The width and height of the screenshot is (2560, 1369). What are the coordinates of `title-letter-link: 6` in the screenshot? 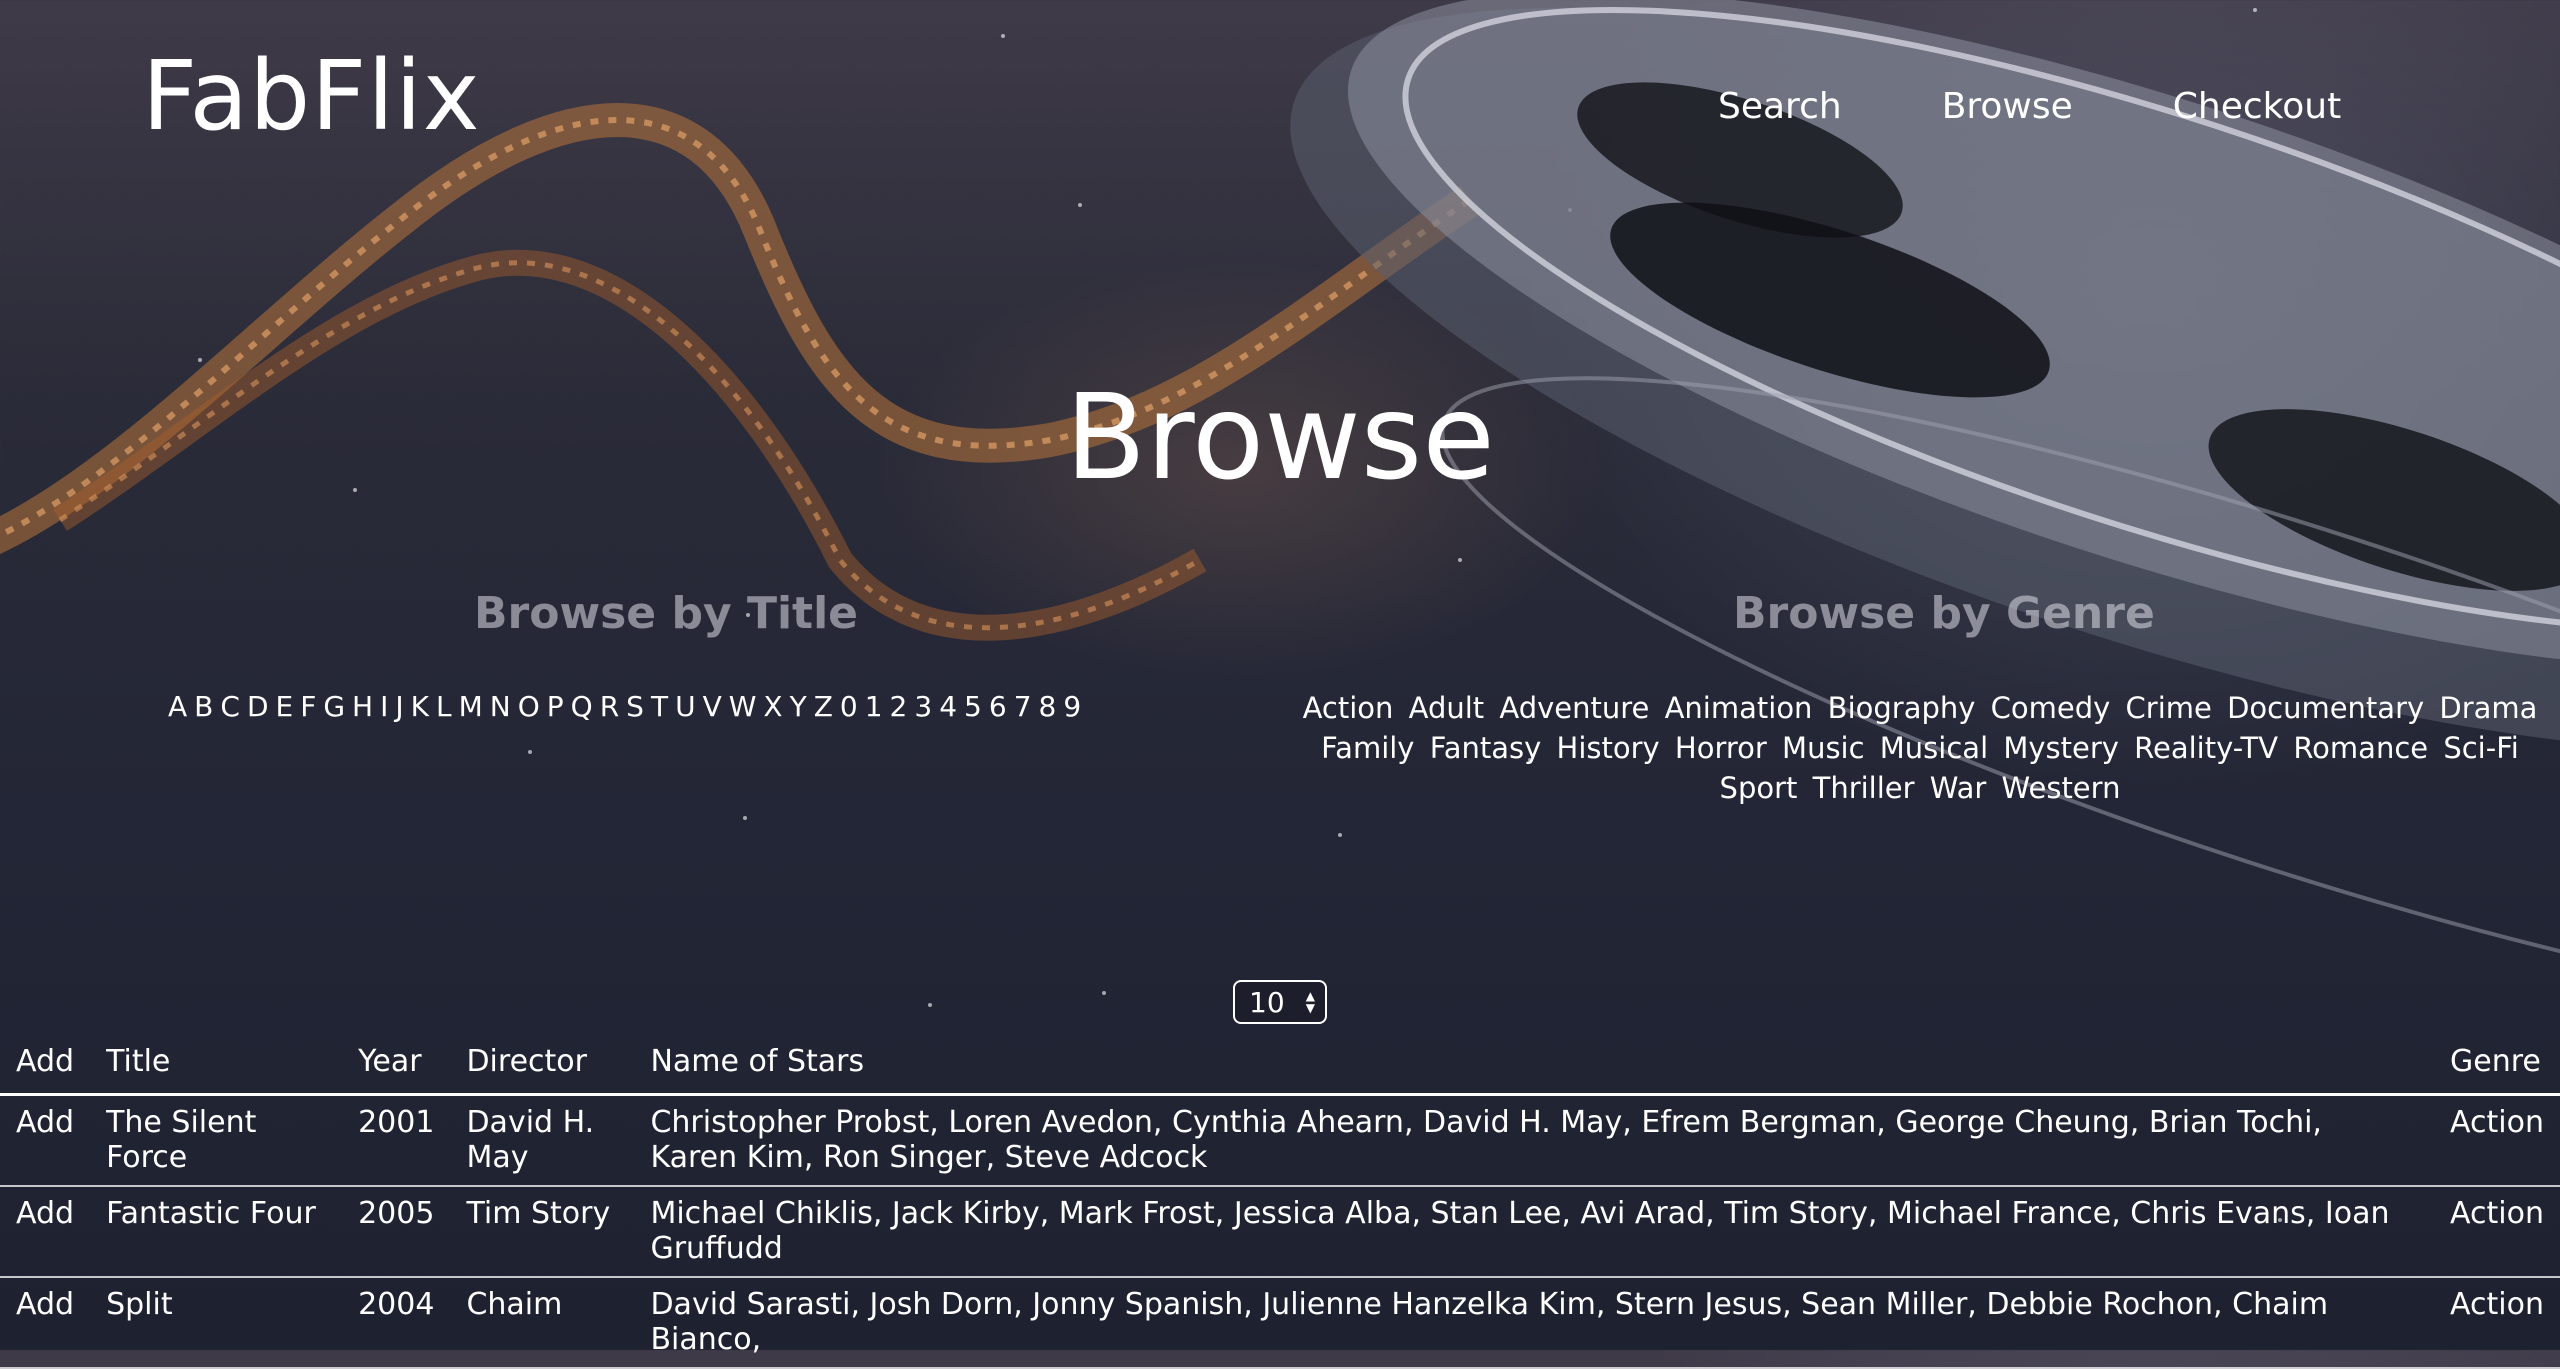 It's located at (998, 706).